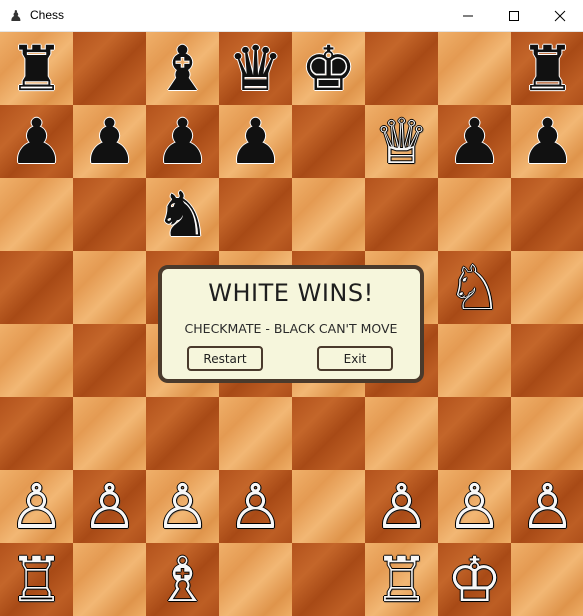  What do you see at coordinates (182, 68) in the screenshot?
I see `black-bishop-icon: ♝` at bounding box center [182, 68].